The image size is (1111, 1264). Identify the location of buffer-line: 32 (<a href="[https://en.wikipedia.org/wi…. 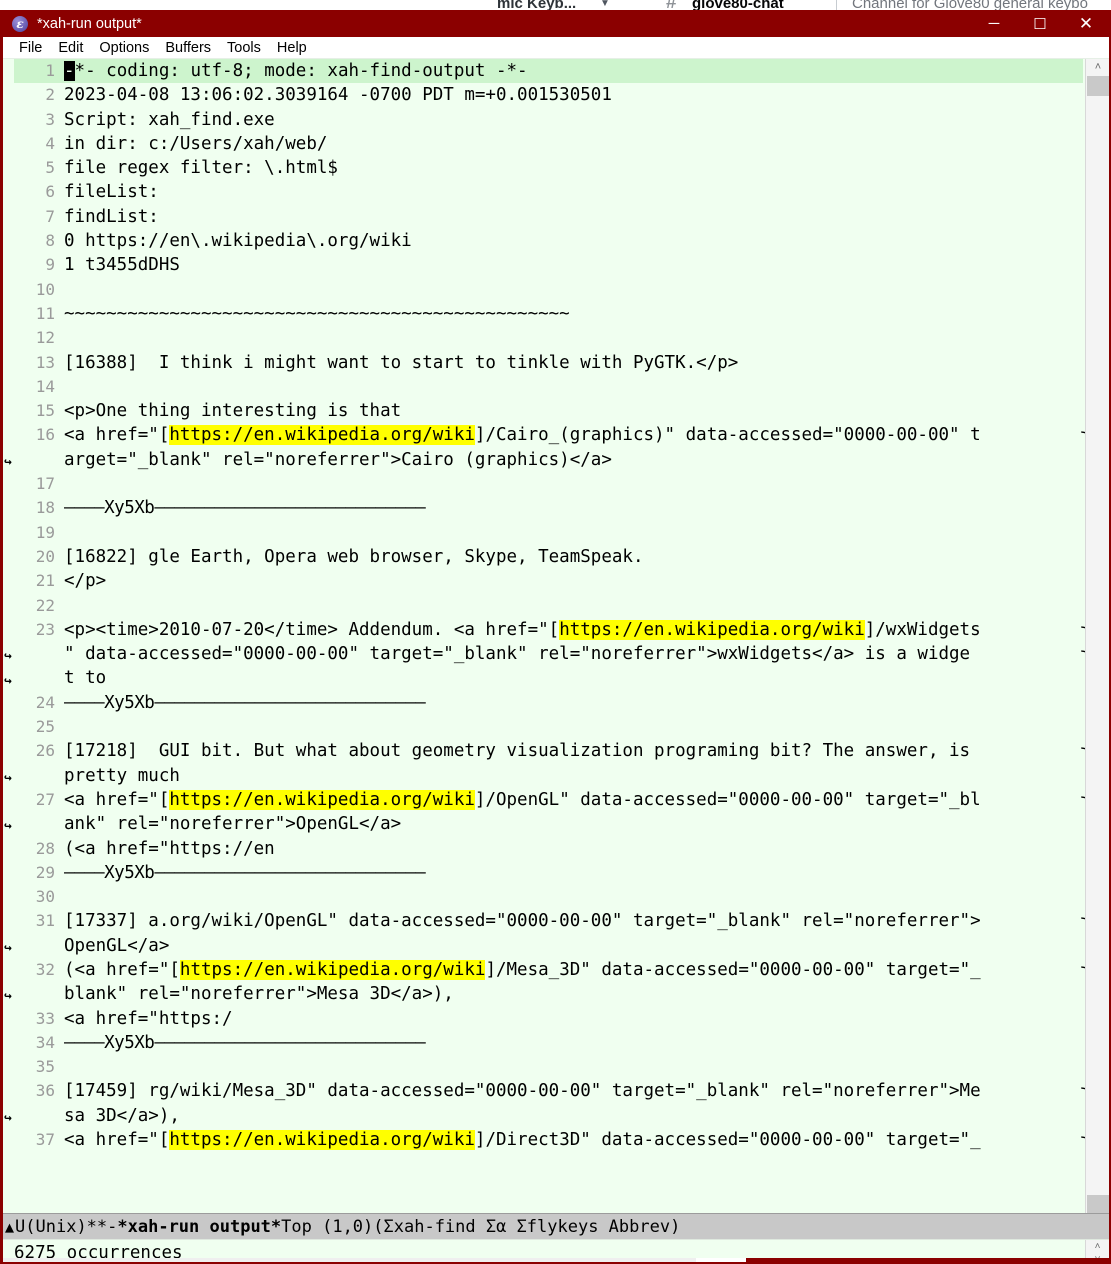
(553, 970).